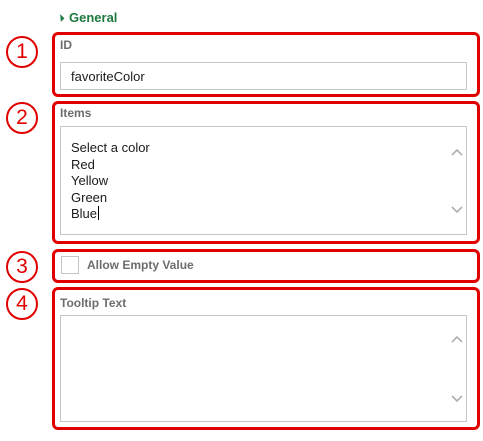  I want to click on section-header-general: General, so click(87, 17).